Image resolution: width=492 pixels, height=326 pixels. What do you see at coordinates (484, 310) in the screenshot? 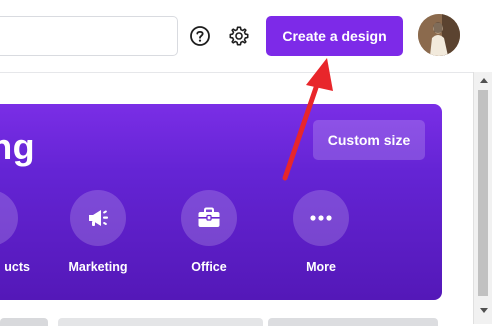
I see `scroll-down-arrow-icon` at bounding box center [484, 310].